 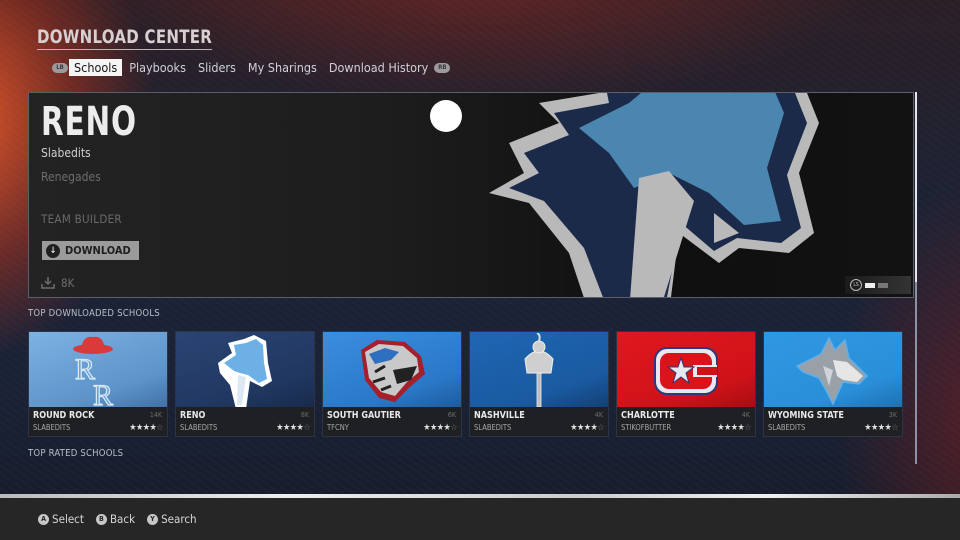 What do you see at coordinates (76, 453) in the screenshot?
I see `section-top-rated: TOP RATED SCHOOLS` at bounding box center [76, 453].